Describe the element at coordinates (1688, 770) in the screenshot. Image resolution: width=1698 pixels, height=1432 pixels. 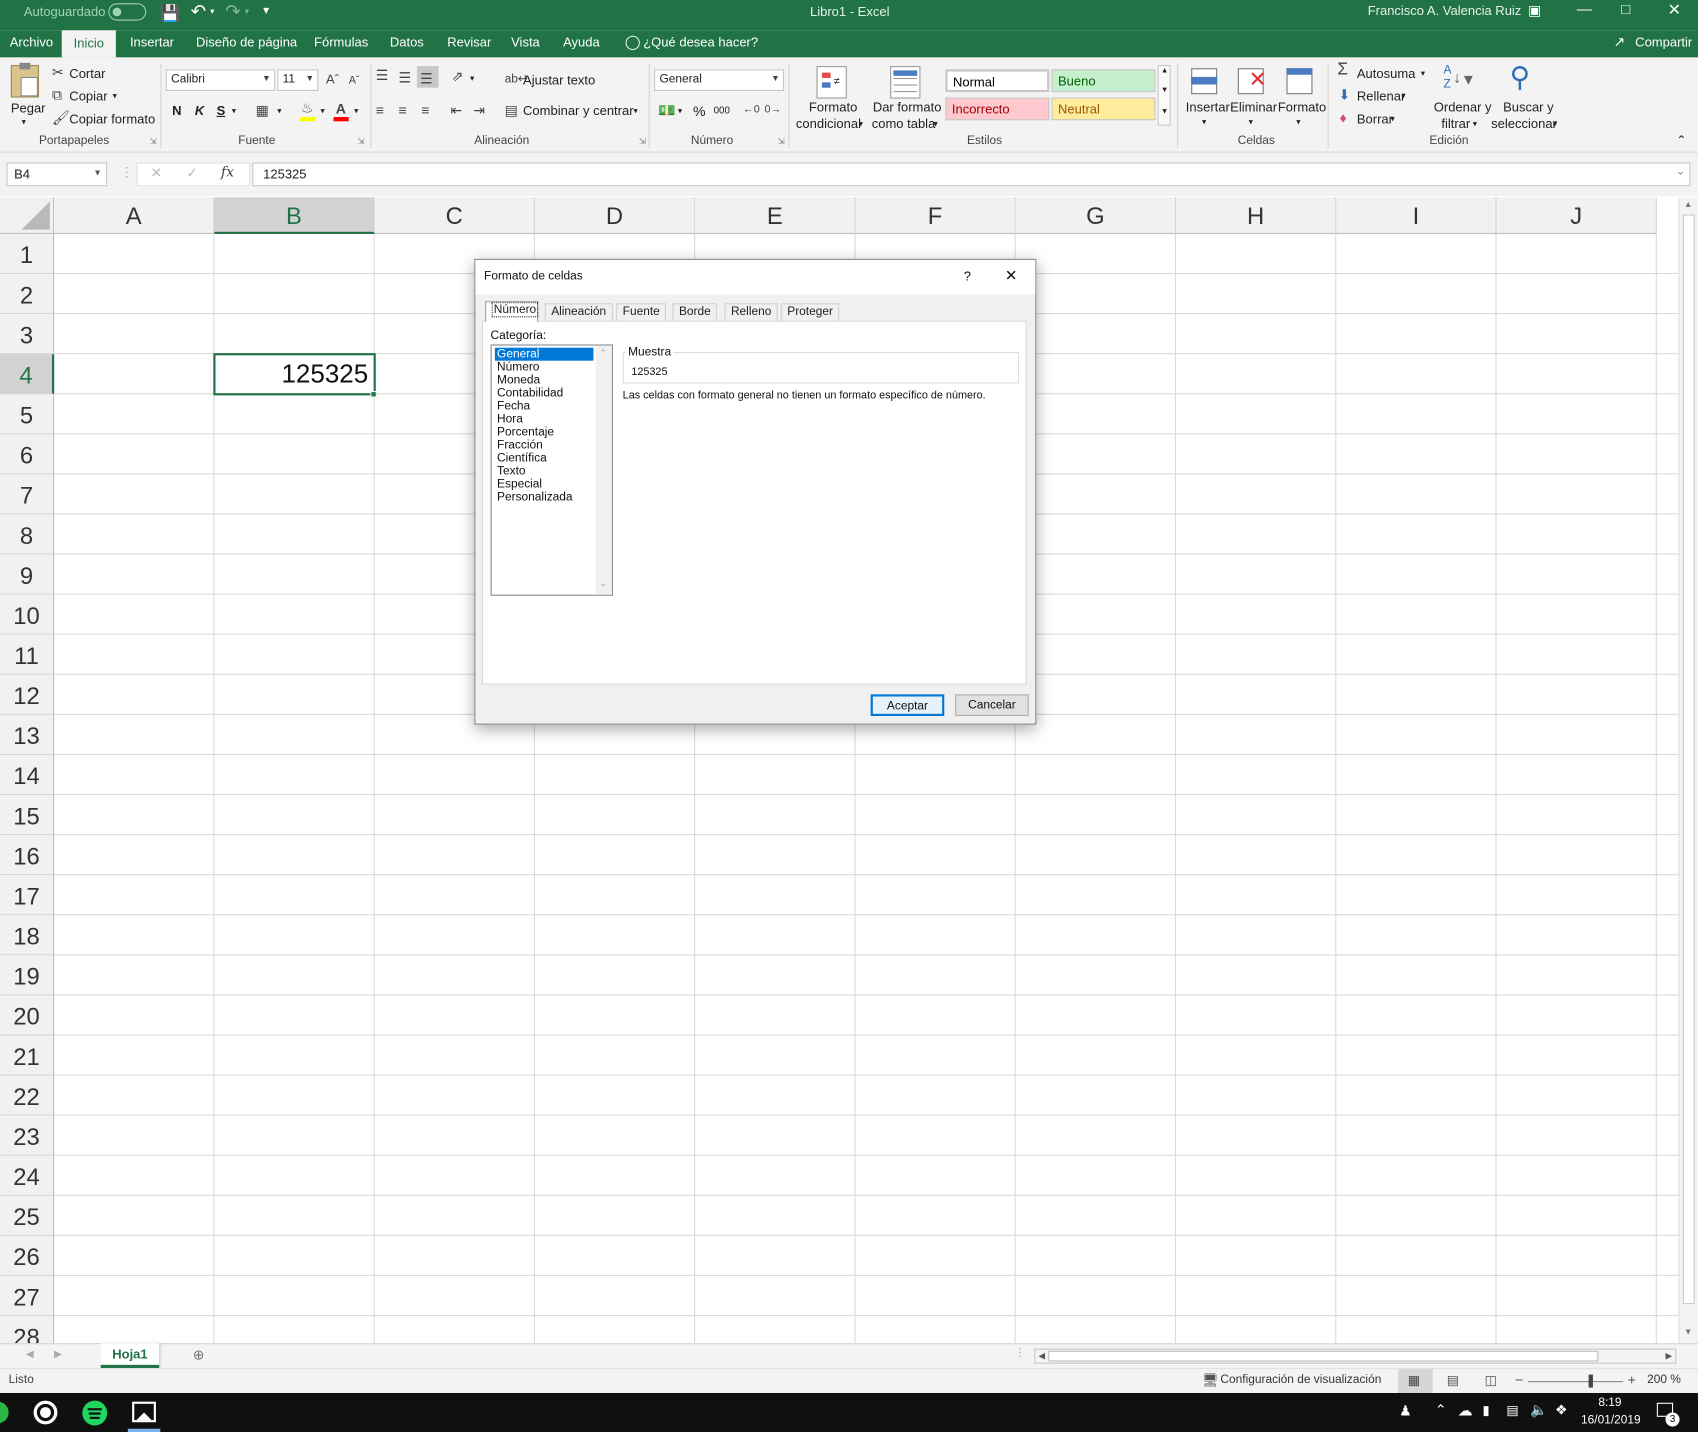
I see `vertical-scrollbar: ▲ ▼` at that location.